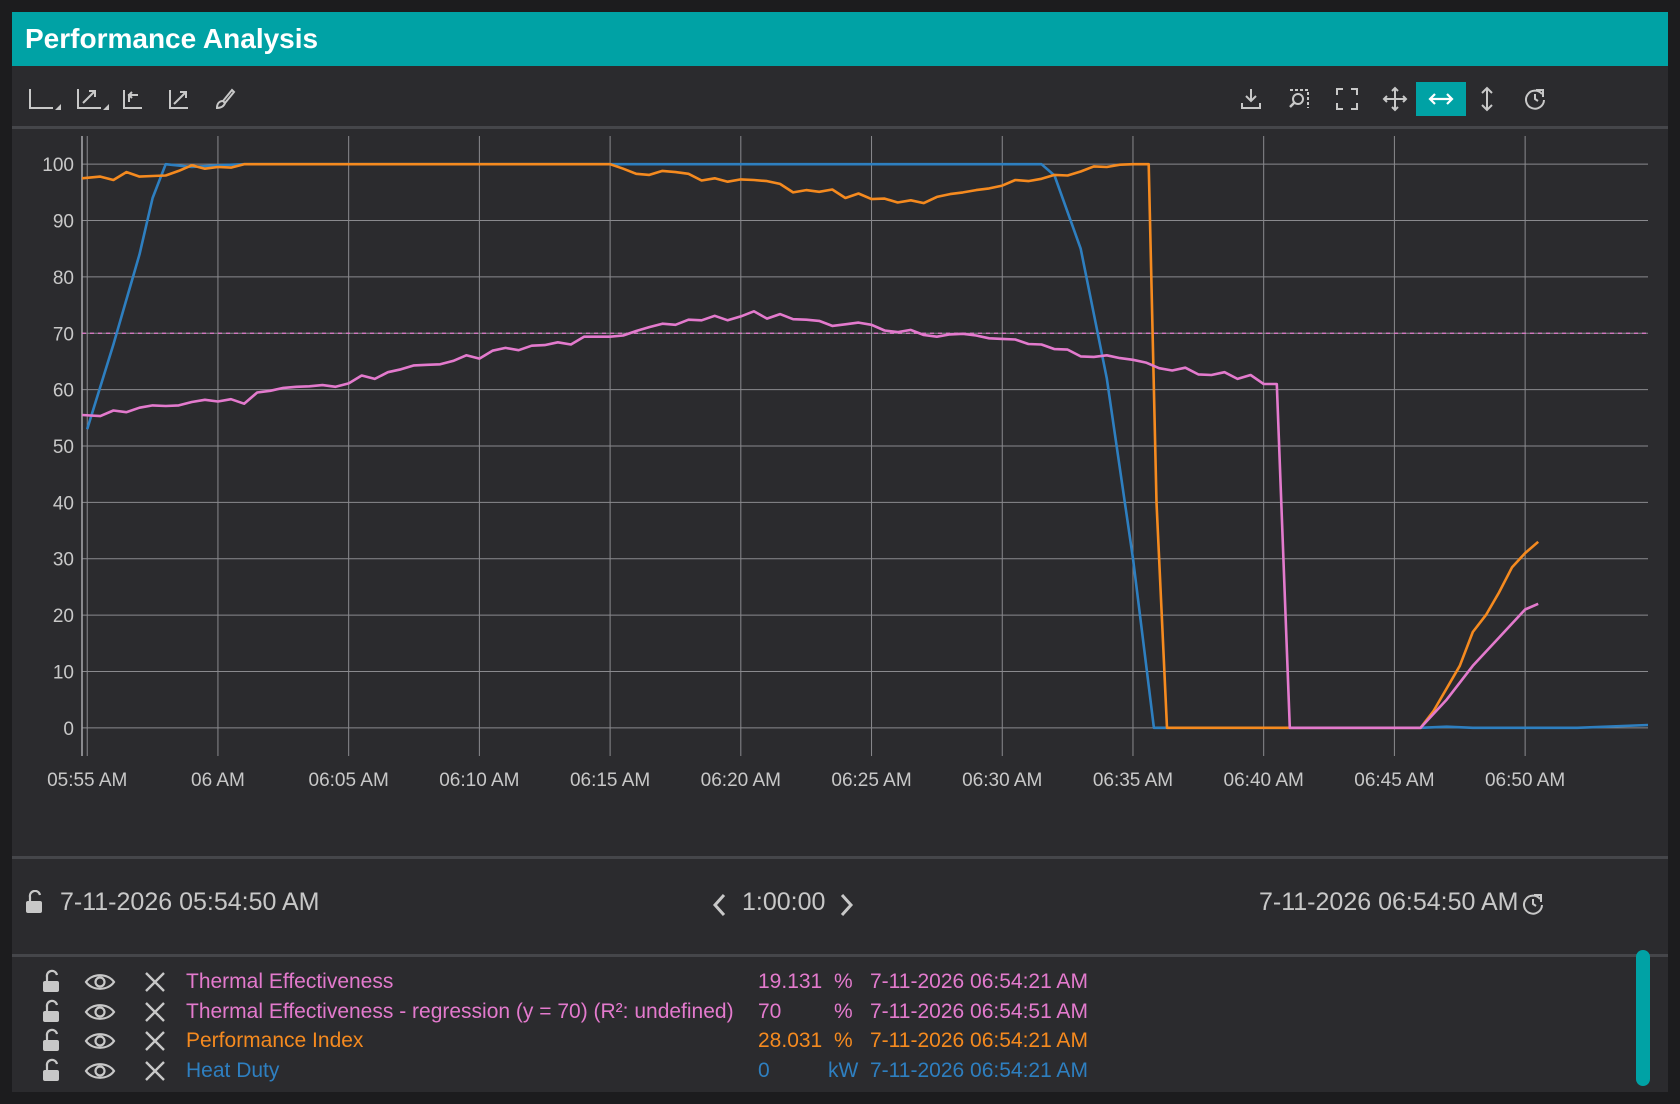 Image resolution: width=1680 pixels, height=1104 pixels. What do you see at coordinates (843, 1070) in the screenshot?
I see `series-unit: kW` at bounding box center [843, 1070].